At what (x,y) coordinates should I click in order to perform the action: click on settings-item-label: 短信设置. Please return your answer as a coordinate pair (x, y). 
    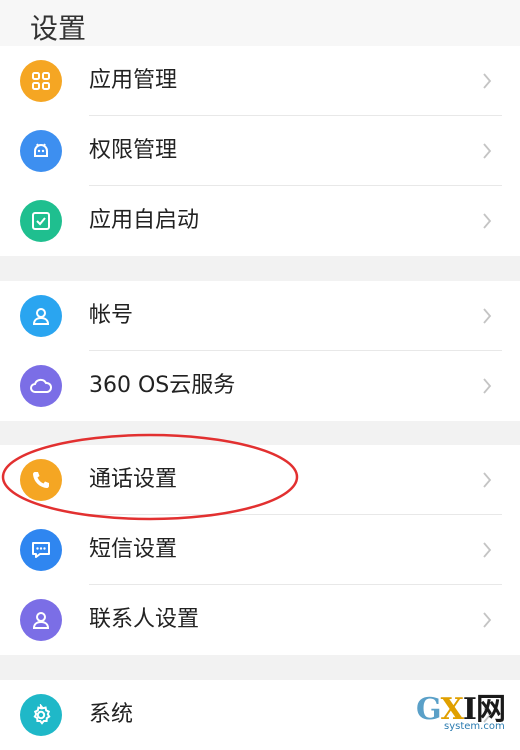
    Looking at the image, I should click on (133, 549).